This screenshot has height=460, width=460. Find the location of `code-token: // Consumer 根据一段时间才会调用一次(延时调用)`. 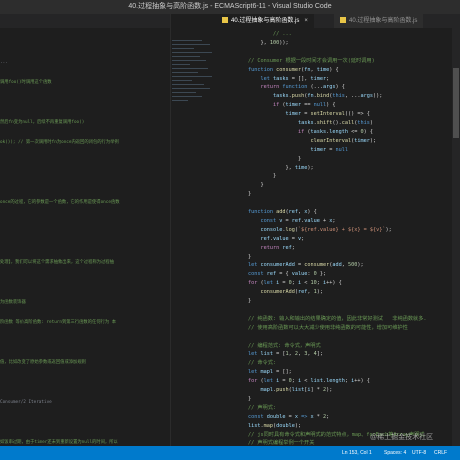

code-token: // Consumer 根据一段时间才会调用一次(延时调用) is located at coordinates (311, 60).